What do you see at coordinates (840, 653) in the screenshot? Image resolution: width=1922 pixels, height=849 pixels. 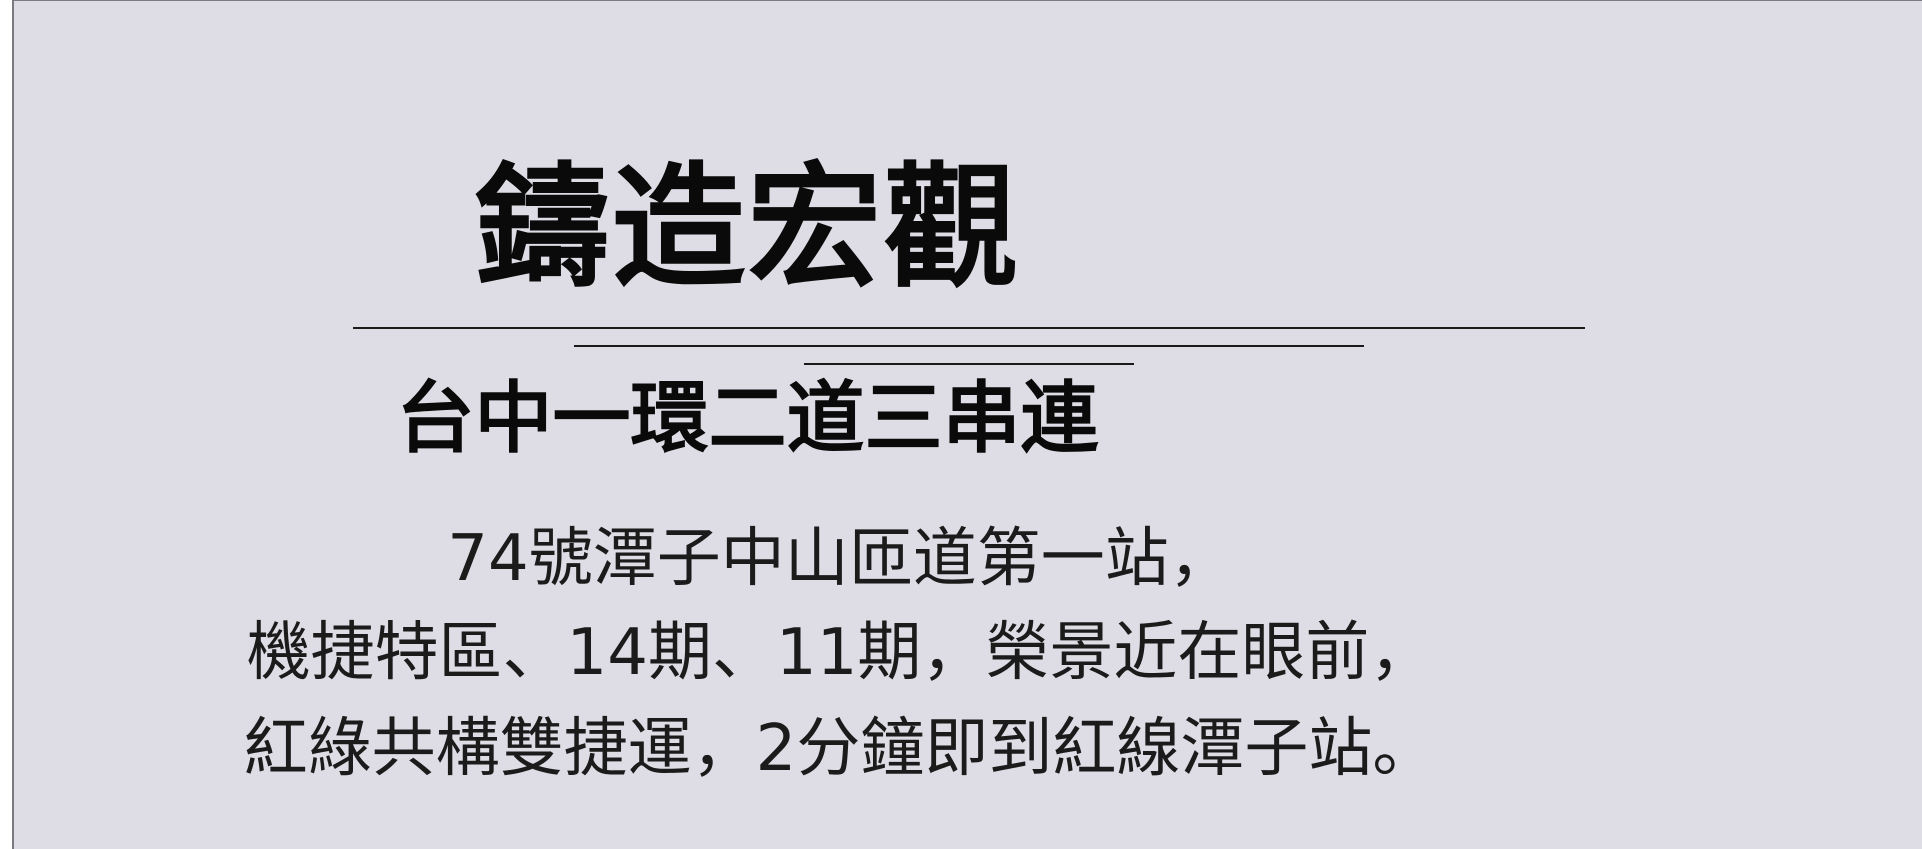 I see `body-line-2: 機捷特區、14期、11期，榮景近在眼前，` at bounding box center [840, 653].